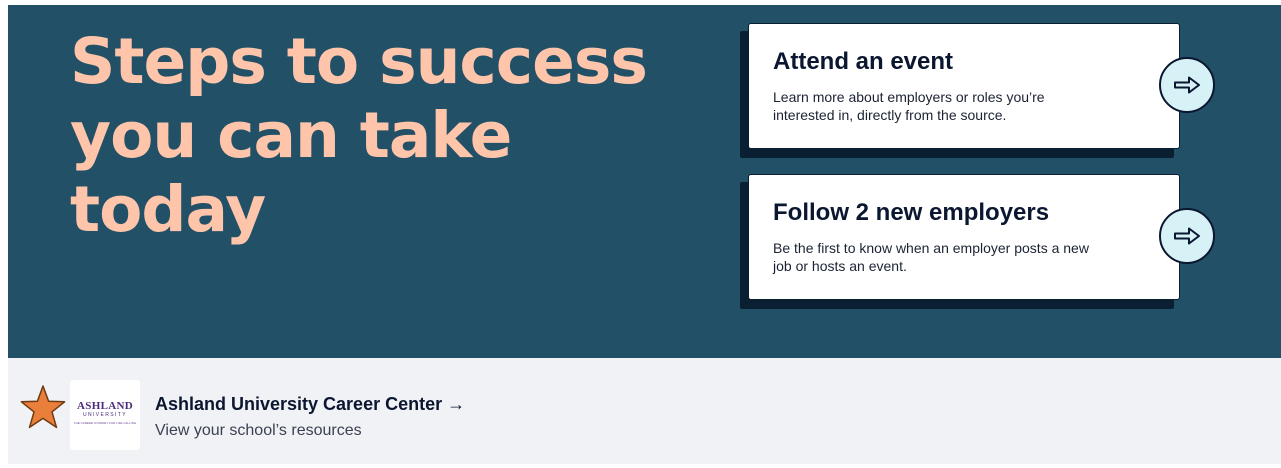  Describe the element at coordinates (310, 404) in the screenshot. I see `school-career-center-link: Ashland University Career Center →` at that location.